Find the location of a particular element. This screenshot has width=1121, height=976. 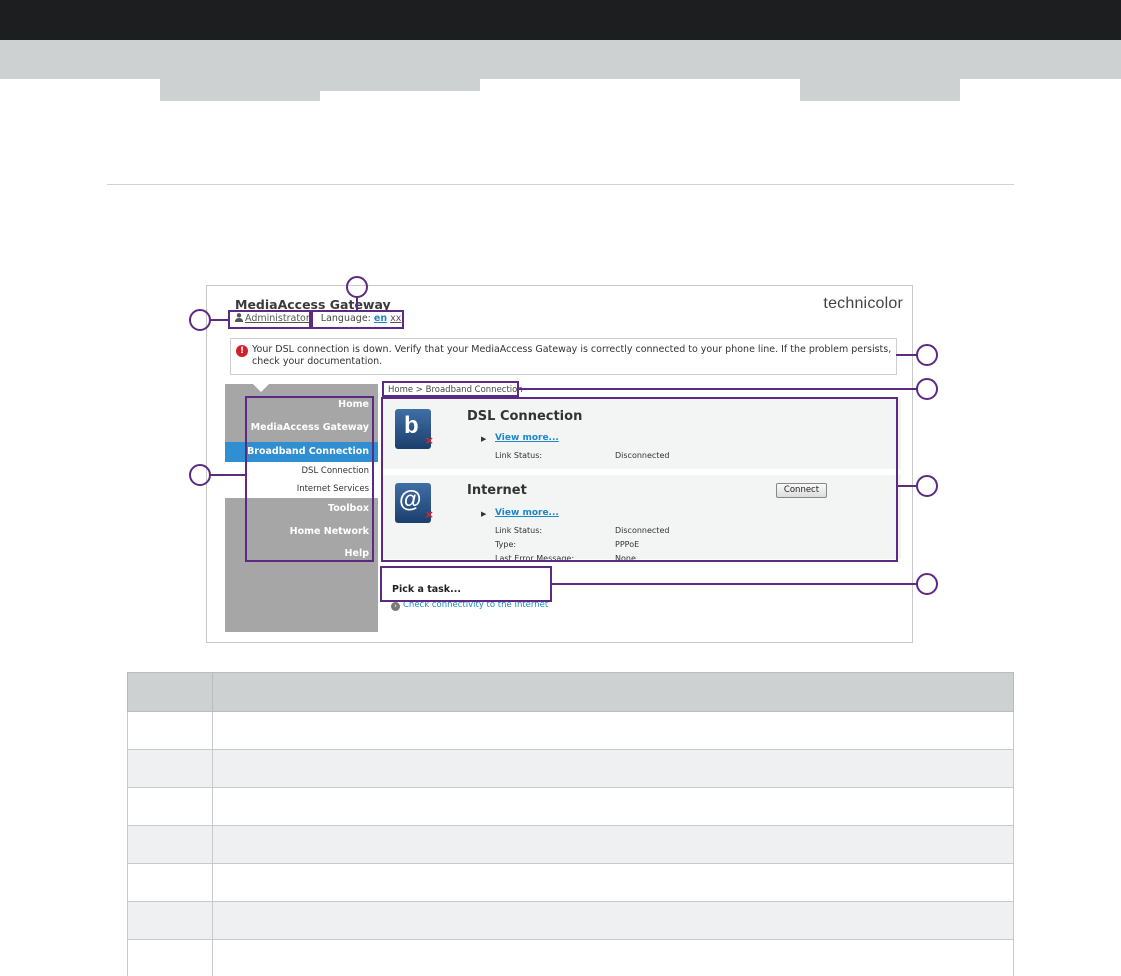

dsl-link-status-value: Disconnected is located at coordinates (642, 455).